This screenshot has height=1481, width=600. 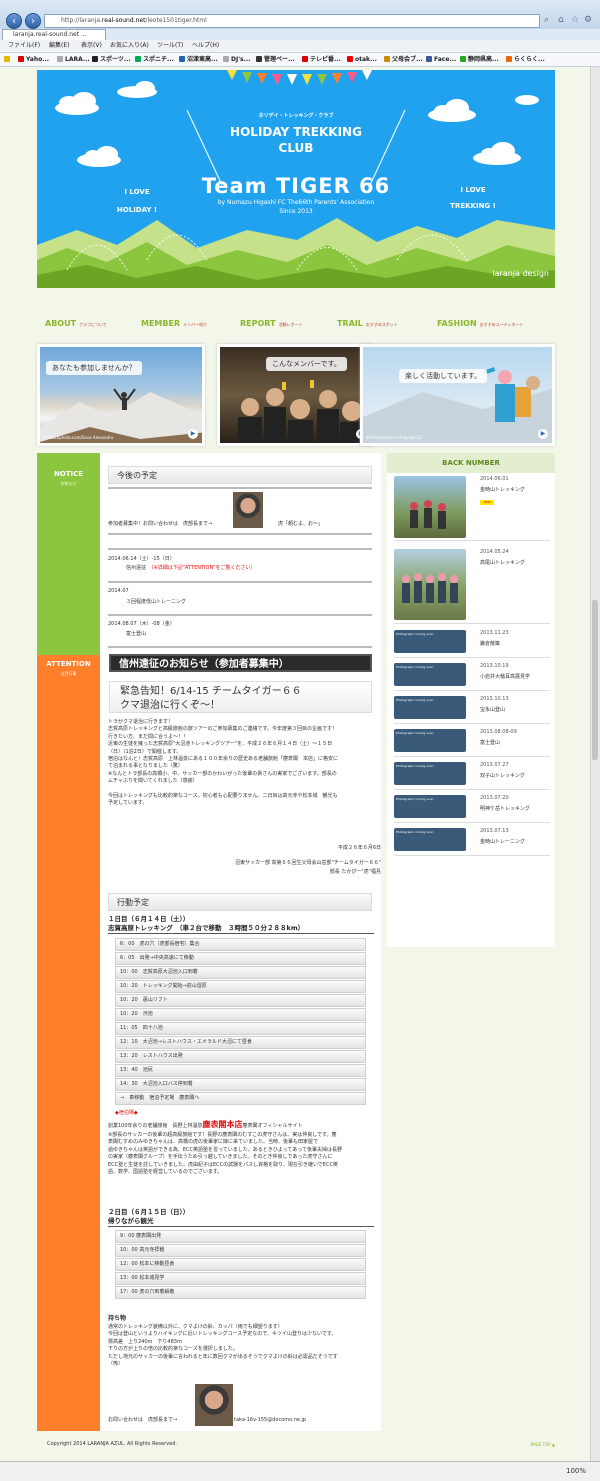 What do you see at coordinates (520, 273) in the screenshot?
I see `laranja-logo: laranja design` at bounding box center [520, 273].